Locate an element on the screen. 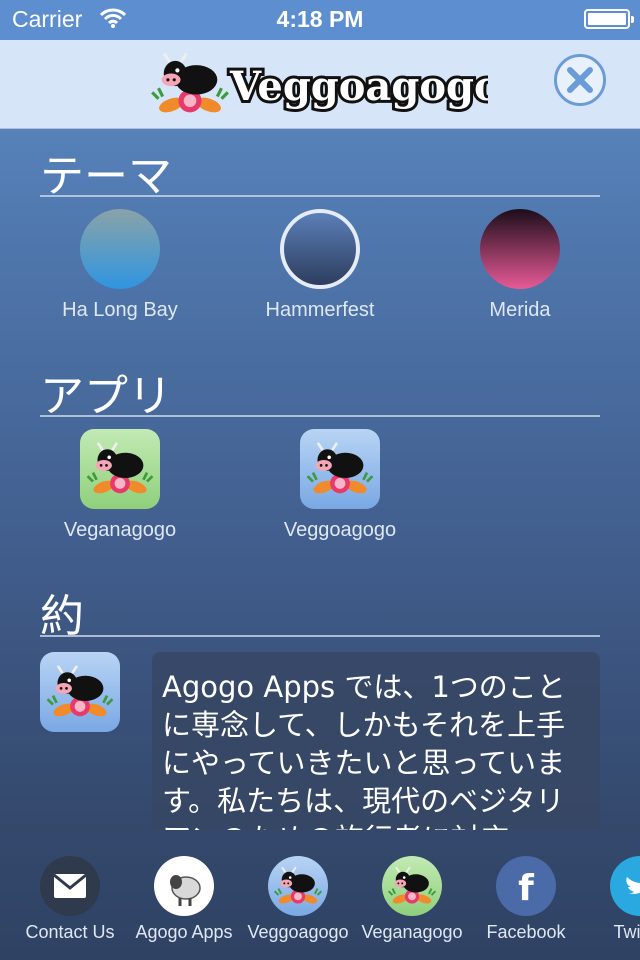 This screenshot has height=960, width=640. contact-us-button: Contact Us is located at coordinates (70, 899).